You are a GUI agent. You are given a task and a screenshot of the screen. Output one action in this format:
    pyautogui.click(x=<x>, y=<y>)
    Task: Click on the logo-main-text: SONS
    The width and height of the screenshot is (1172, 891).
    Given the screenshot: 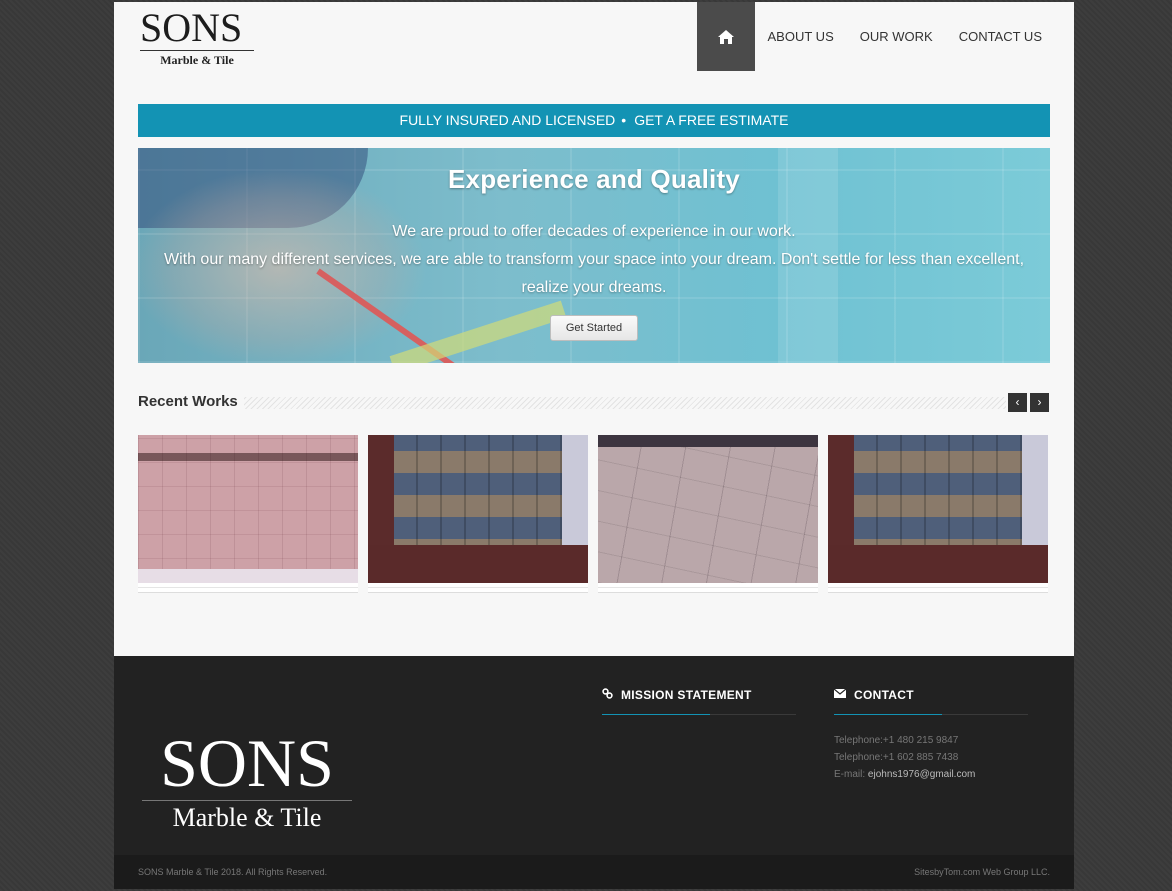 What is the action you would take?
    pyautogui.click(x=191, y=27)
    